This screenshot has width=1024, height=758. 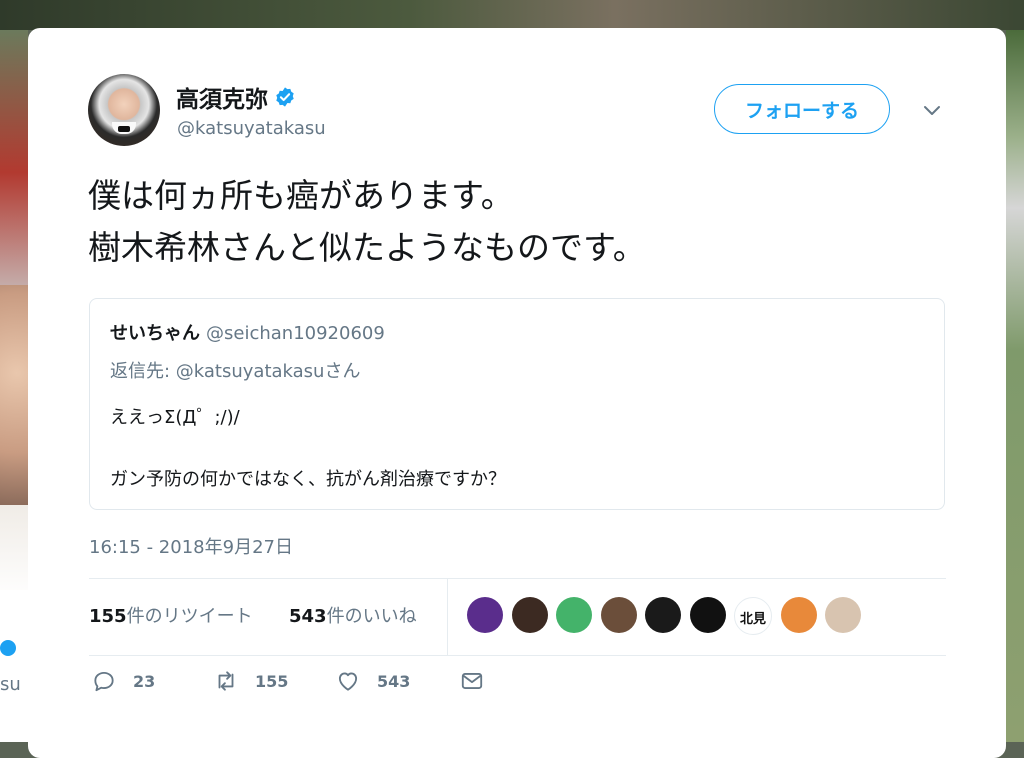 I want to click on envelope-icon, so click(x=472, y=681).